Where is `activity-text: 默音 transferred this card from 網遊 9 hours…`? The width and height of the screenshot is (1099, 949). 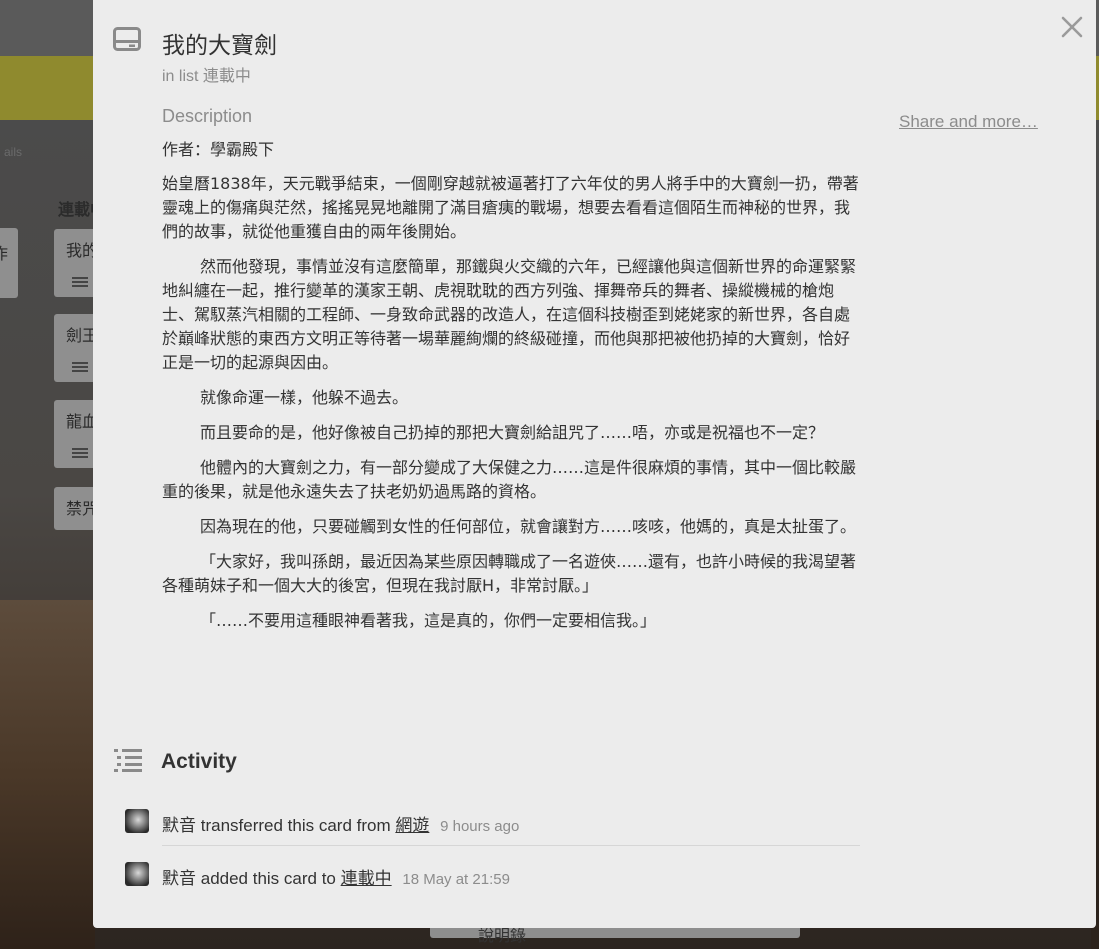
activity-text: 默音 transferred this card from 網遊 9 hours… is located at coordinates (340, 823).